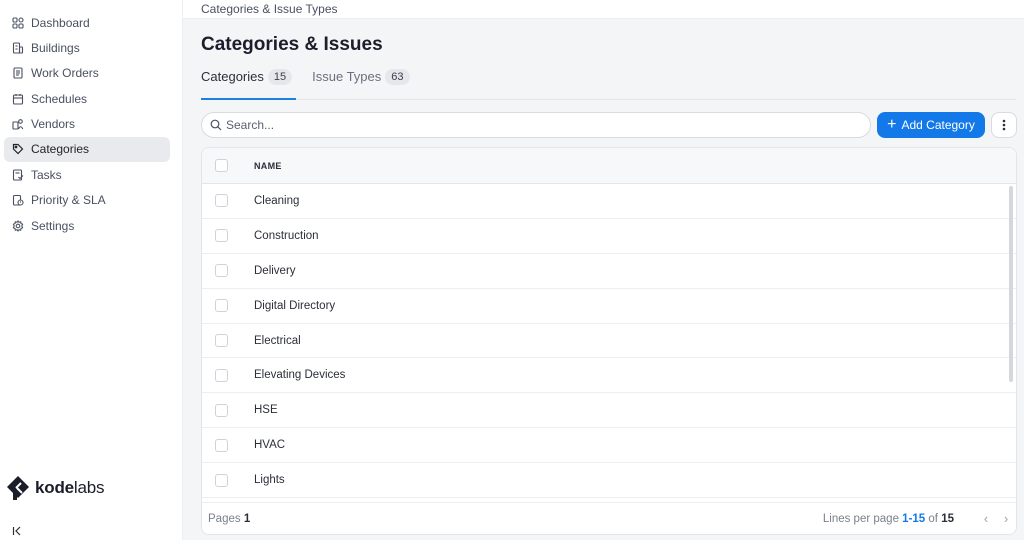 This screenshot has width=1024, height=540. Describe the element at coordinates (609, 481) in the screenshot. I see `table-row: Lights` at that location.